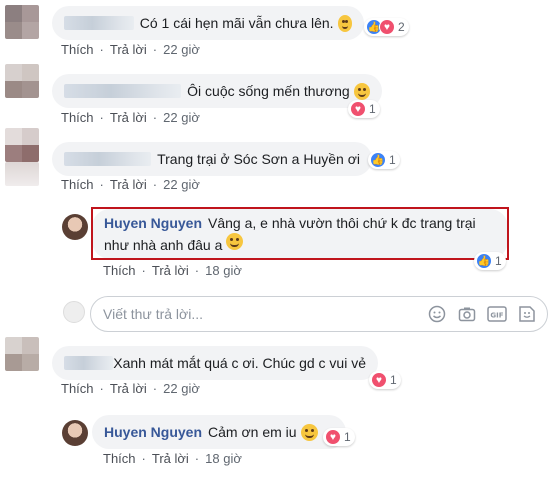 This screenshot has width=554, height=485. What do you see at coordinates (260, 314) in the screenshot?
I see `reply-input` at bounding box center [260, 314].